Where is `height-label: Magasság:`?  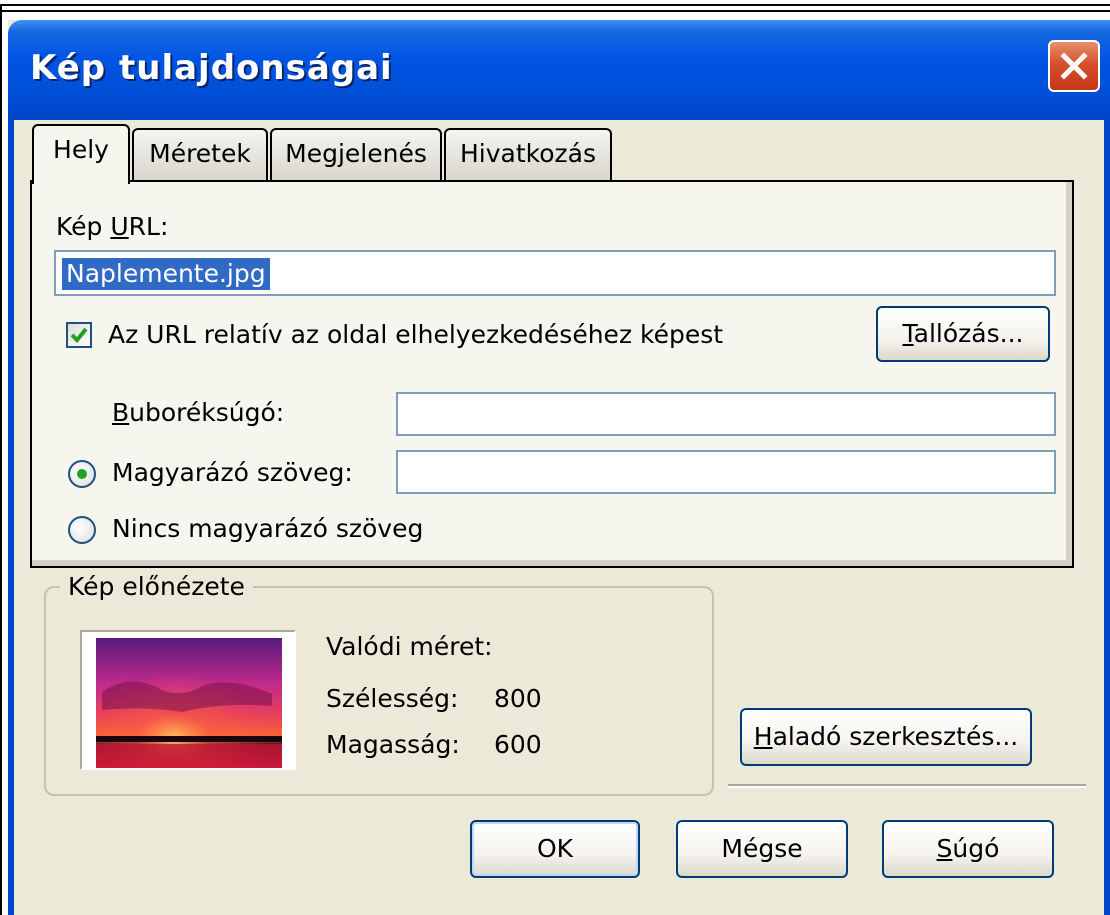
height-label: Magasság: is located at coordinates (393, 744).